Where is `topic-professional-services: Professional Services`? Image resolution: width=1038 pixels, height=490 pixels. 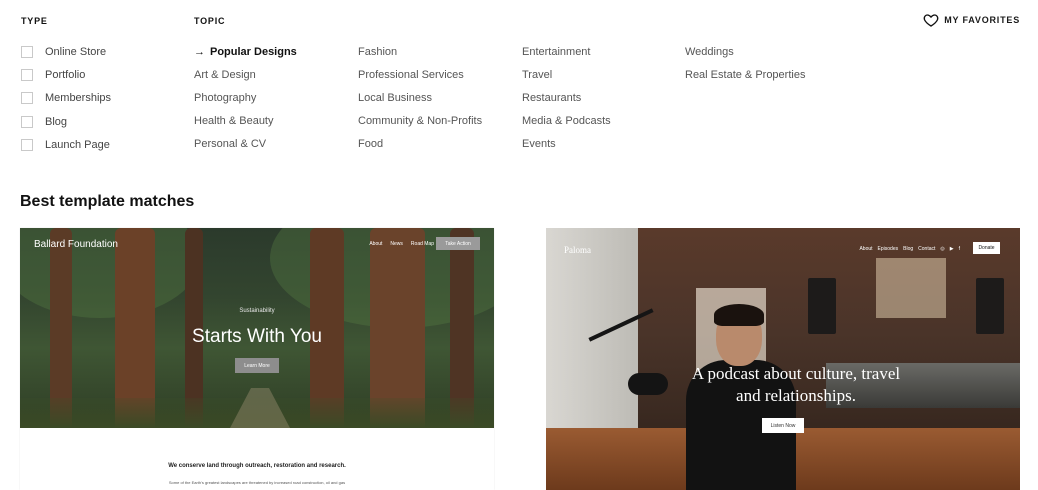 topic-professional-services: Professional Services is located at coordinates (420, 74).